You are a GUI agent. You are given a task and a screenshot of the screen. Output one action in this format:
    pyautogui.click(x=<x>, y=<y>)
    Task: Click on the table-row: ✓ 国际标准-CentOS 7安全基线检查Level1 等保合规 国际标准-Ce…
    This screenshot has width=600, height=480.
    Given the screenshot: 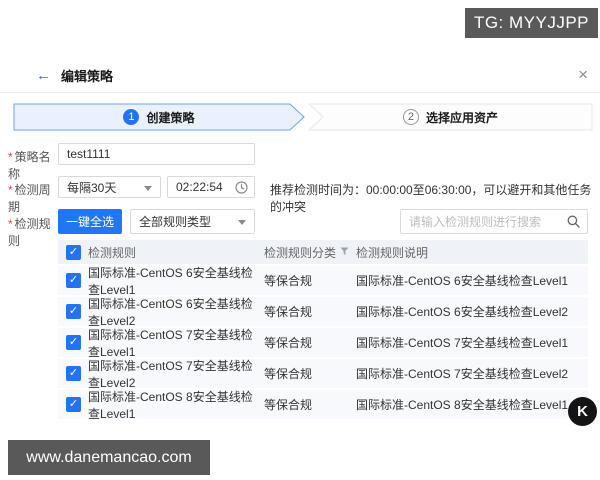 What is the action you would take?
    pyautogui.click(x=323, y=343)
    